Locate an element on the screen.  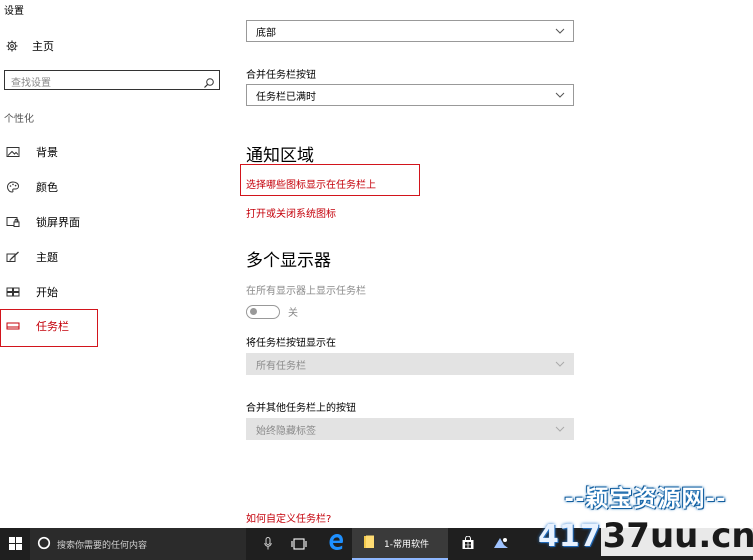
picture-icon is located at coordinates (13, 152).